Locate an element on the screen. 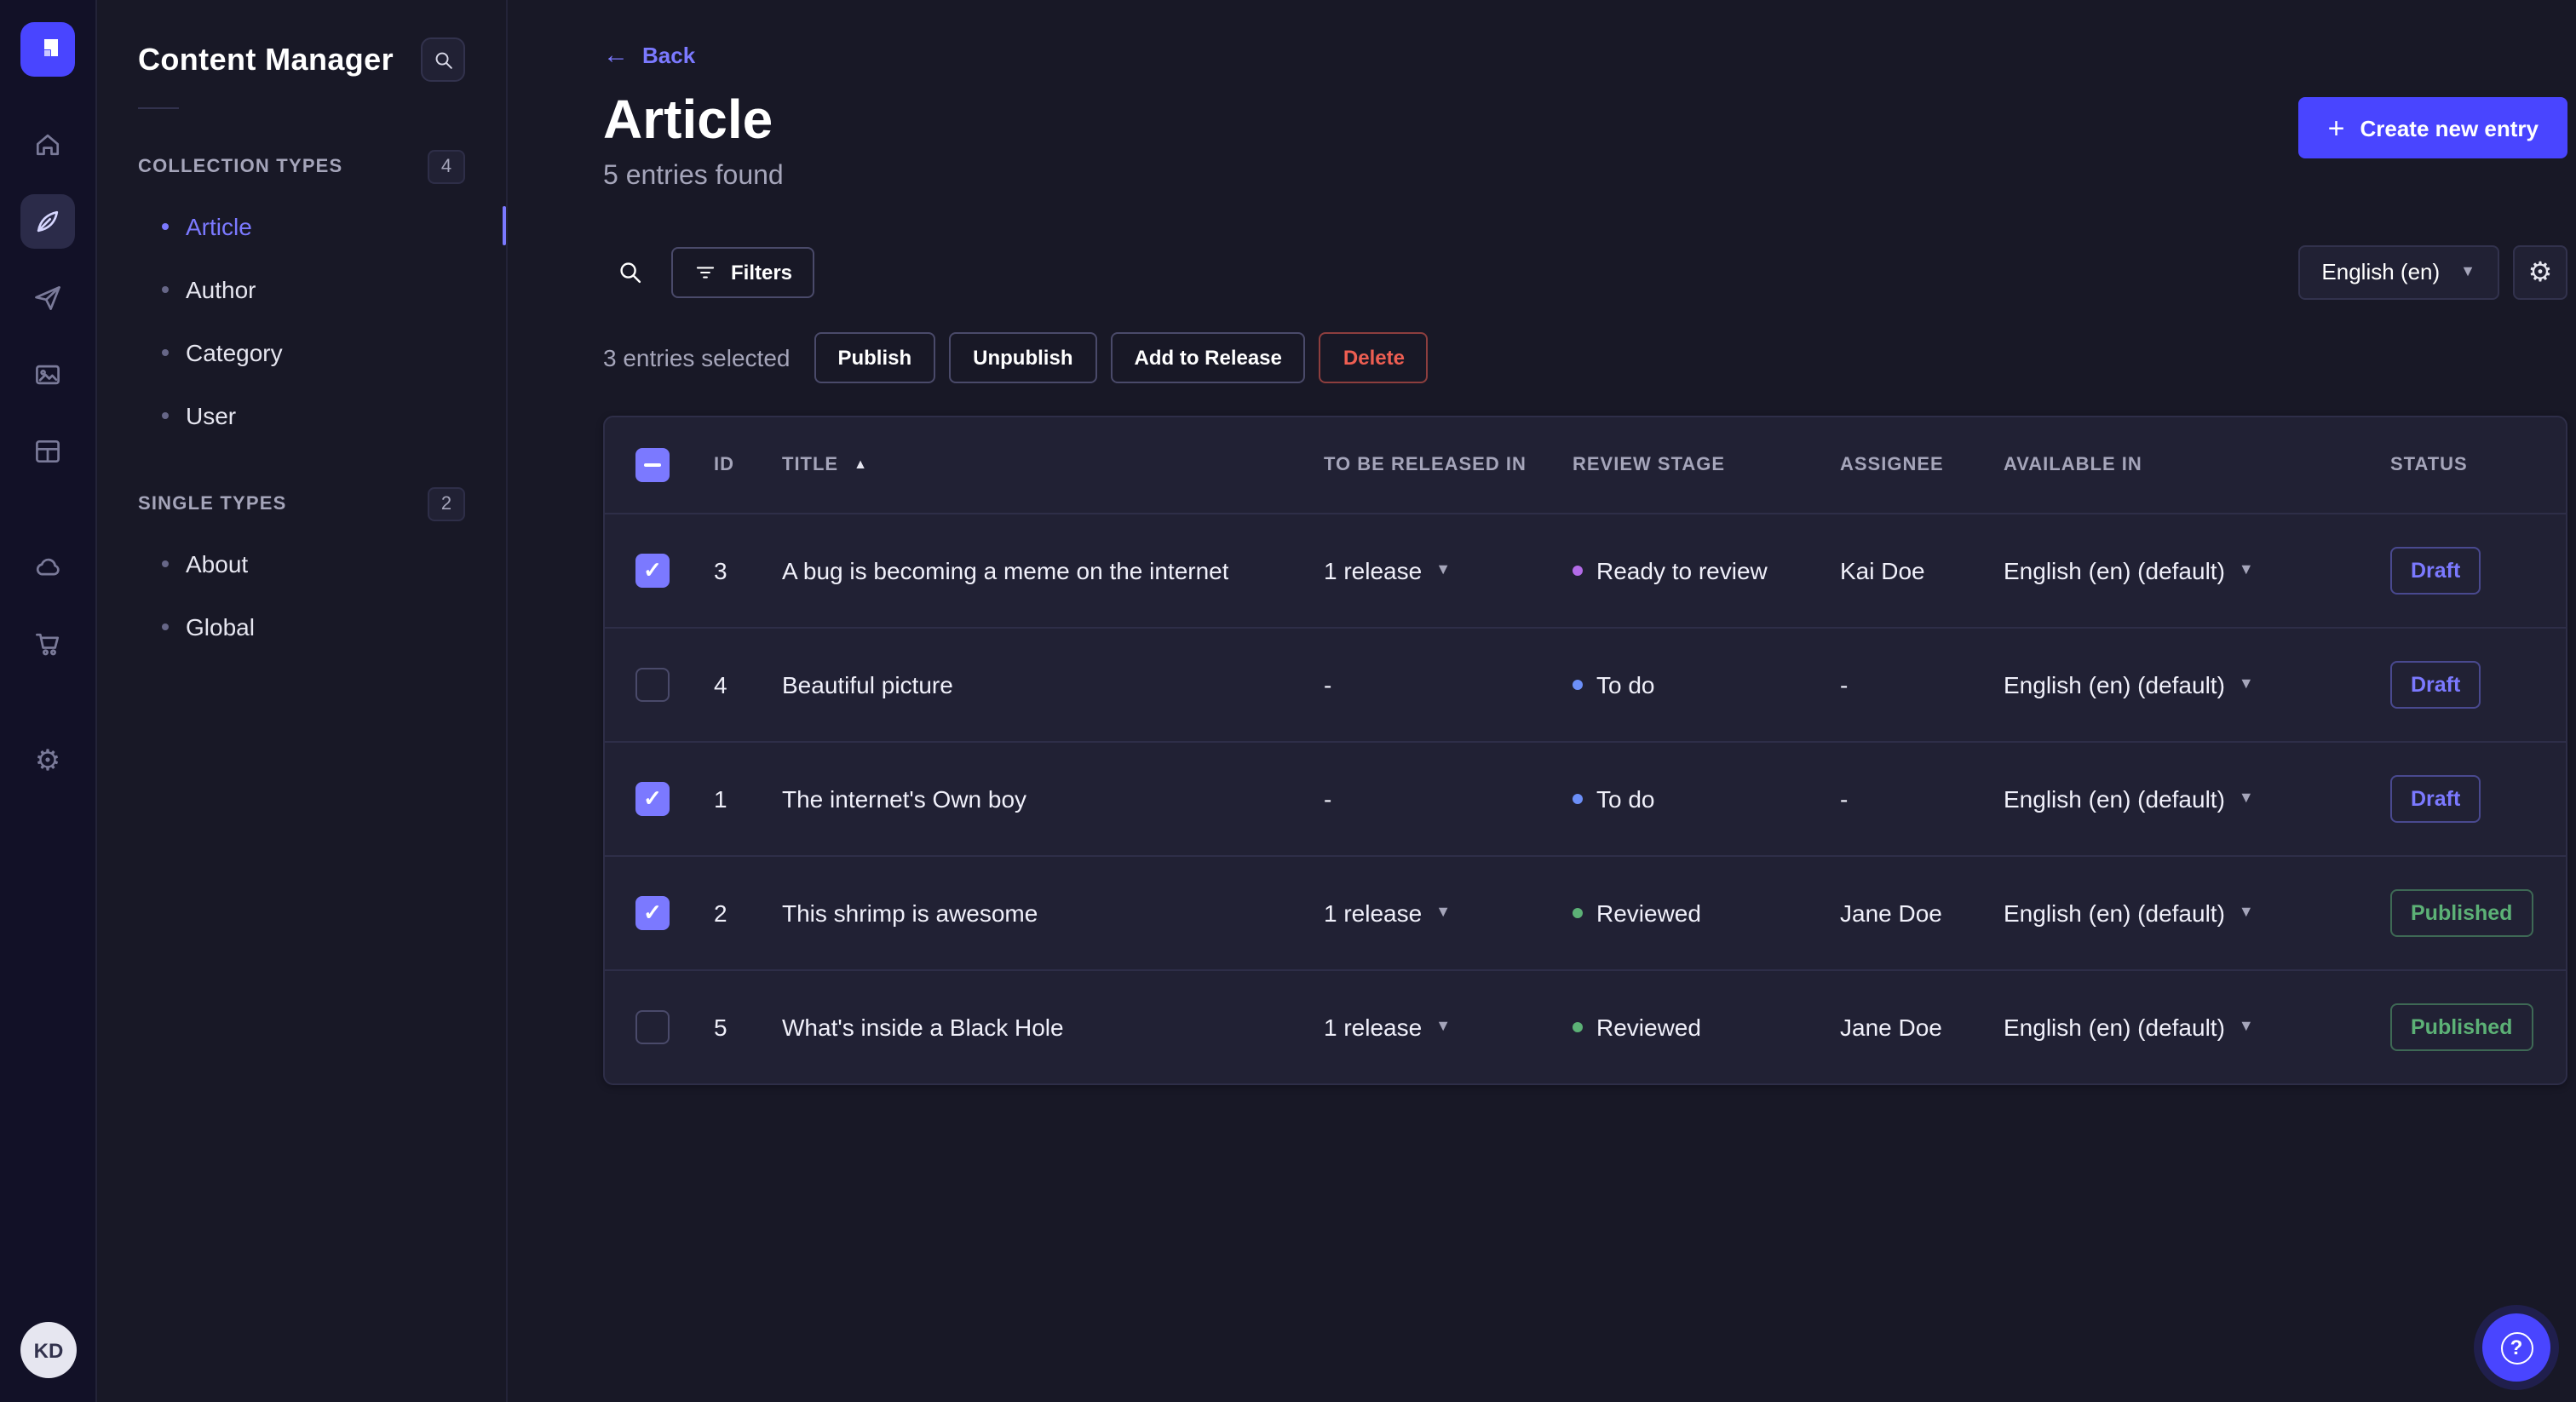  content-manager-icon is located at coordinates (48, 221).